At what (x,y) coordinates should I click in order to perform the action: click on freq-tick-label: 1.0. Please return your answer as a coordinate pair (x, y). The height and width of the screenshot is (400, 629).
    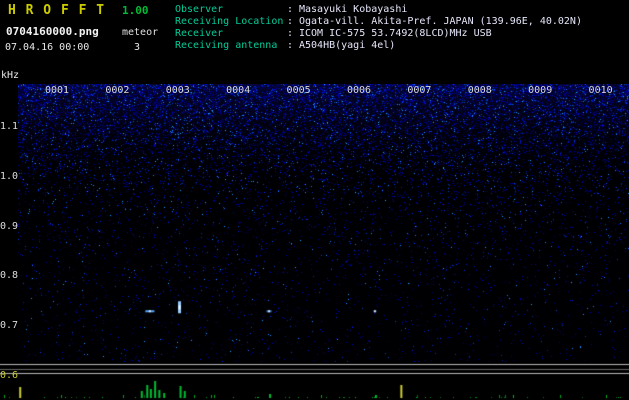
    Looking at the image, I should click on (9, 176).